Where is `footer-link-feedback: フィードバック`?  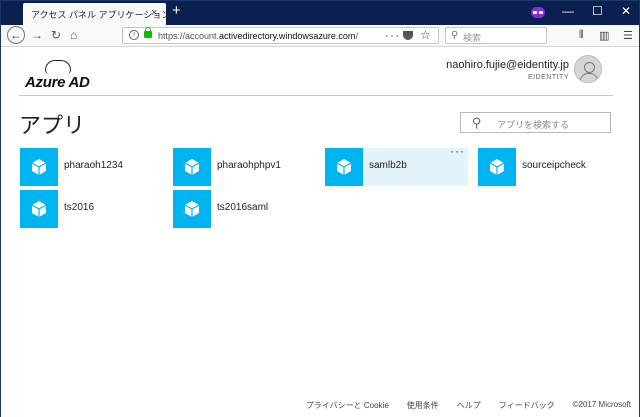 footer-link-feedback: フィードバック is located at coordinates (527, 405).